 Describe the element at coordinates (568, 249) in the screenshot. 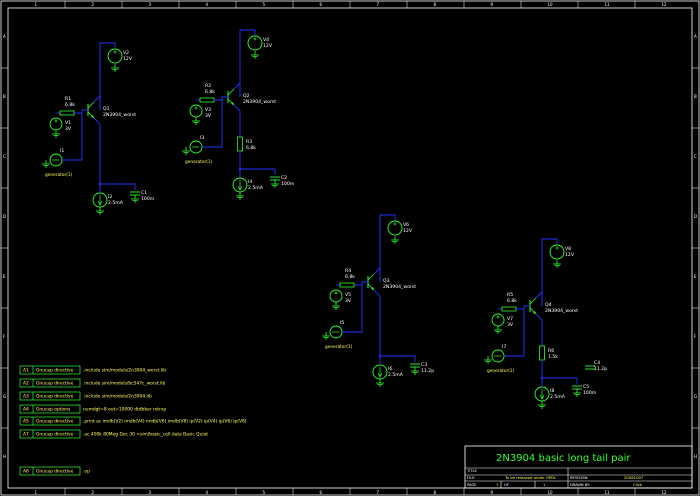

I see `supply-ref: V8` at that location.